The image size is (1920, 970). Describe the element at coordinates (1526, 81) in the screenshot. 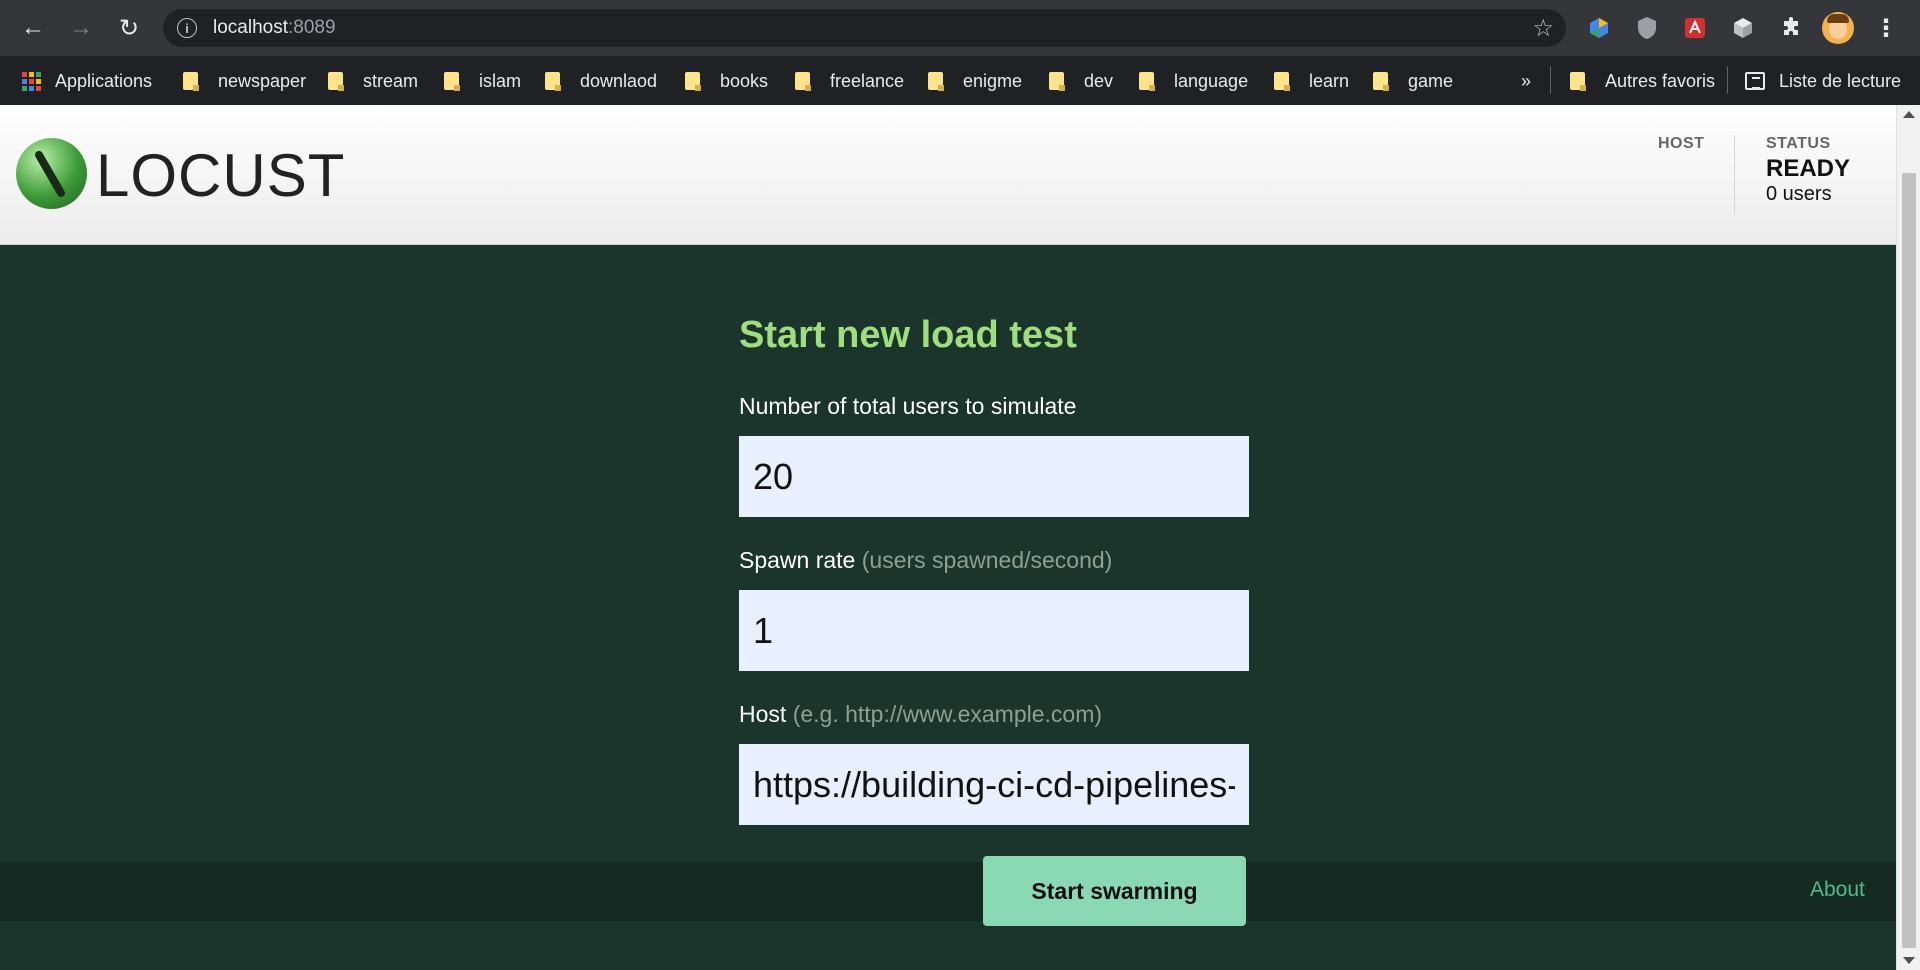

I see `more-bookmarks-button: »` at that location.